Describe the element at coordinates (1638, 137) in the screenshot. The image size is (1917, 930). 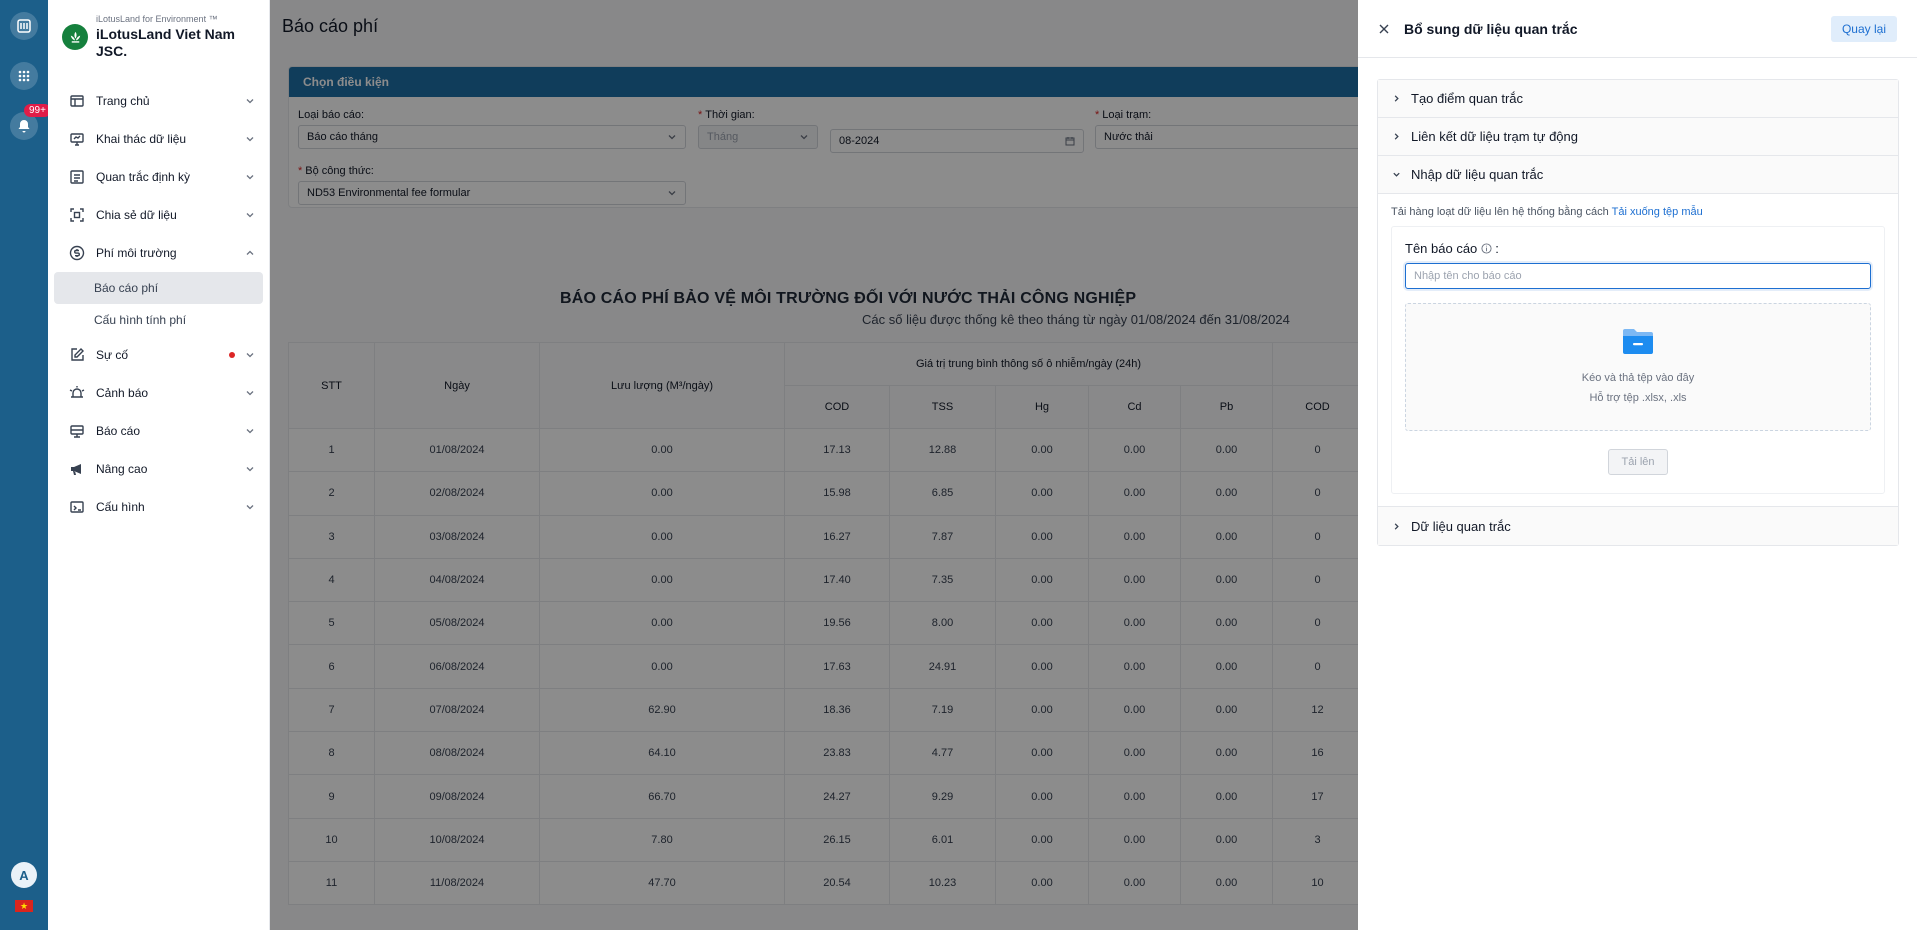
I see `panel-link-station: Liên kết dữ liệu trạm tự động` at that location.